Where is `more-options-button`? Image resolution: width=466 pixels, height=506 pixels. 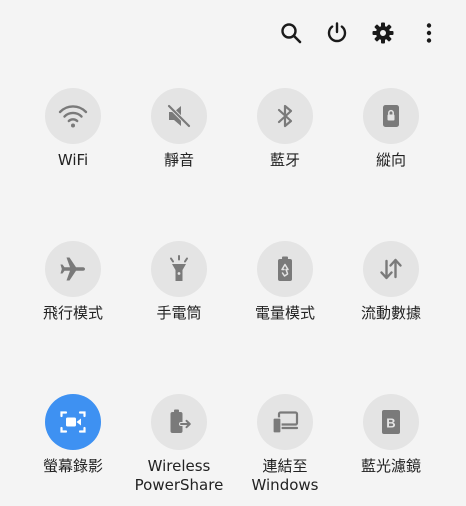 more-options-button is located at coordinates (429, 33).